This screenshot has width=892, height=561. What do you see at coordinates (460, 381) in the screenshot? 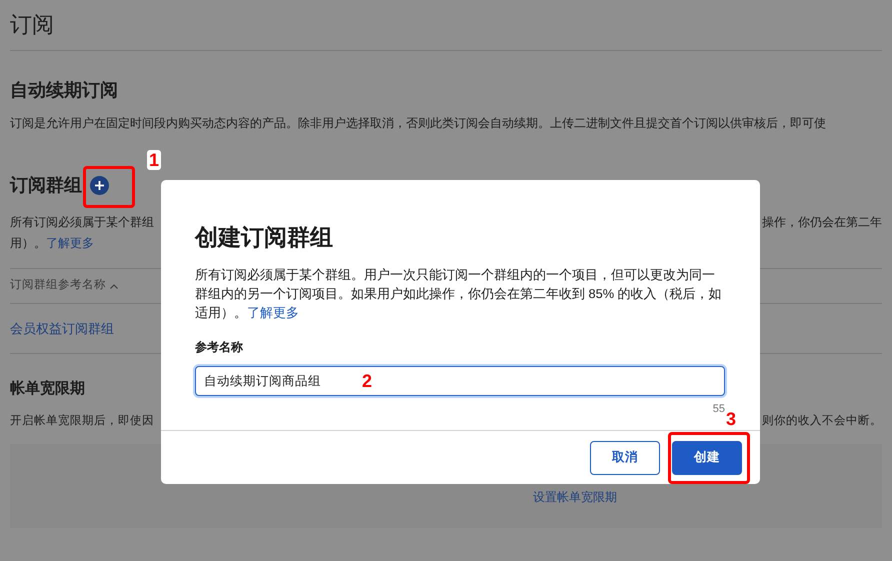
I see `reference-name-field: 自动续期订阅商品组 2` at bounding box center [460, 381].